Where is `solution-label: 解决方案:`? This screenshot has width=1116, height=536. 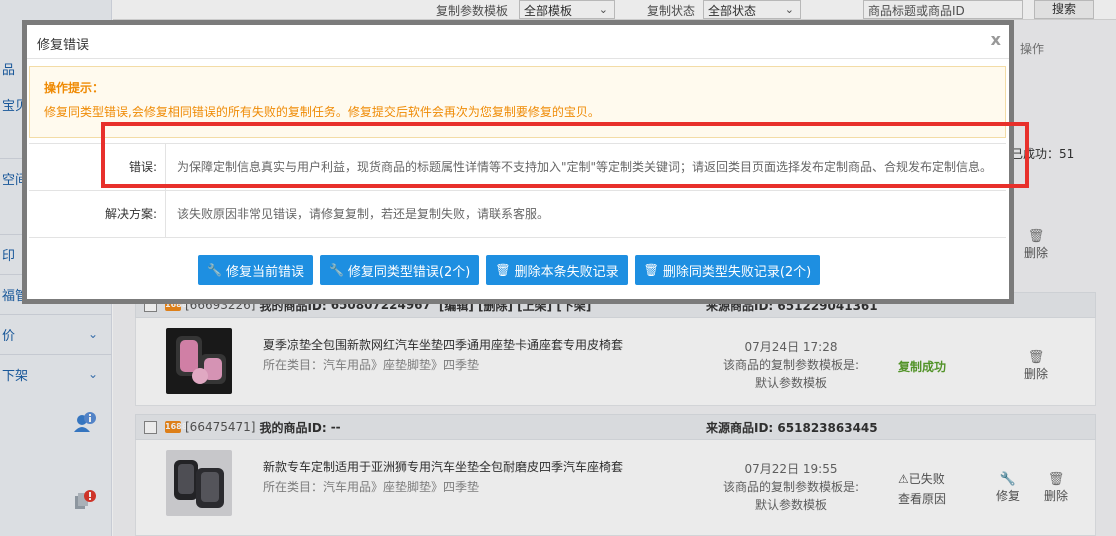
solution-label: 解决方案: is located at coordinates (97, 214).